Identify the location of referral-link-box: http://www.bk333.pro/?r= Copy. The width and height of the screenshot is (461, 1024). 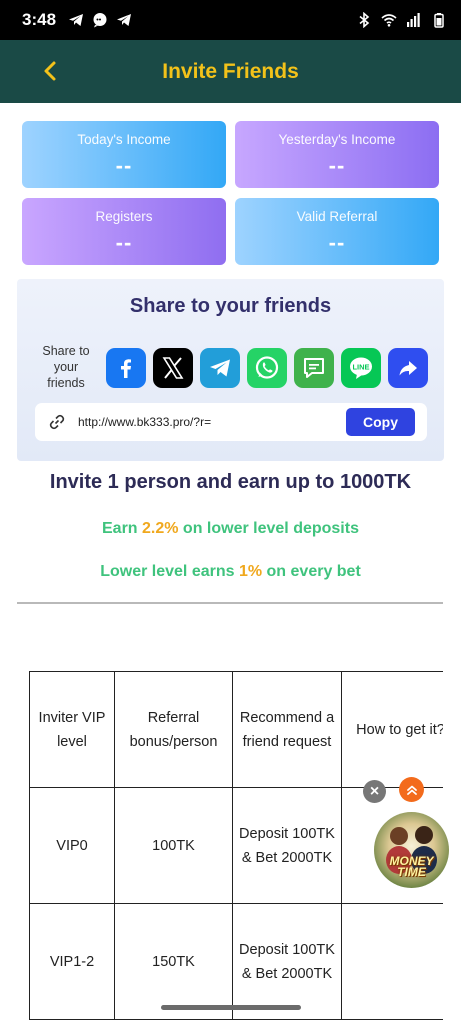
(231, 422).